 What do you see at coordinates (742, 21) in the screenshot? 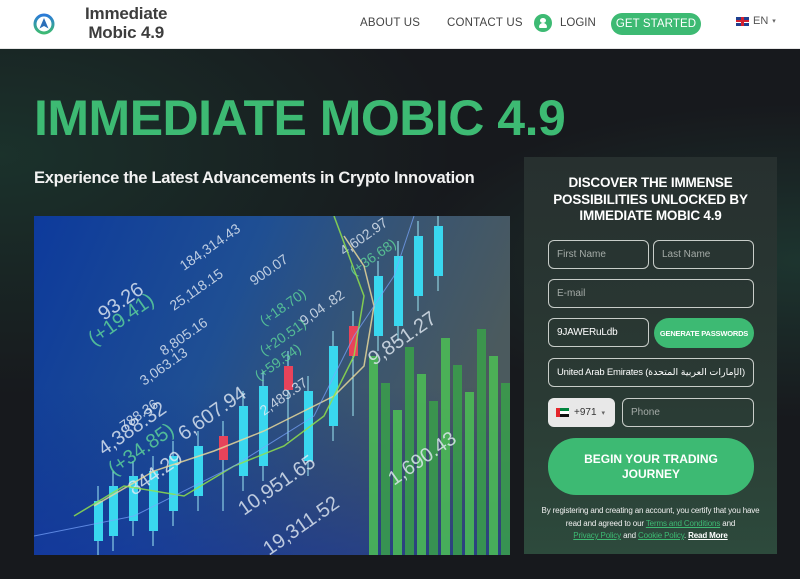
I see `uk-flag-icon` at bounding box center [742, 21].